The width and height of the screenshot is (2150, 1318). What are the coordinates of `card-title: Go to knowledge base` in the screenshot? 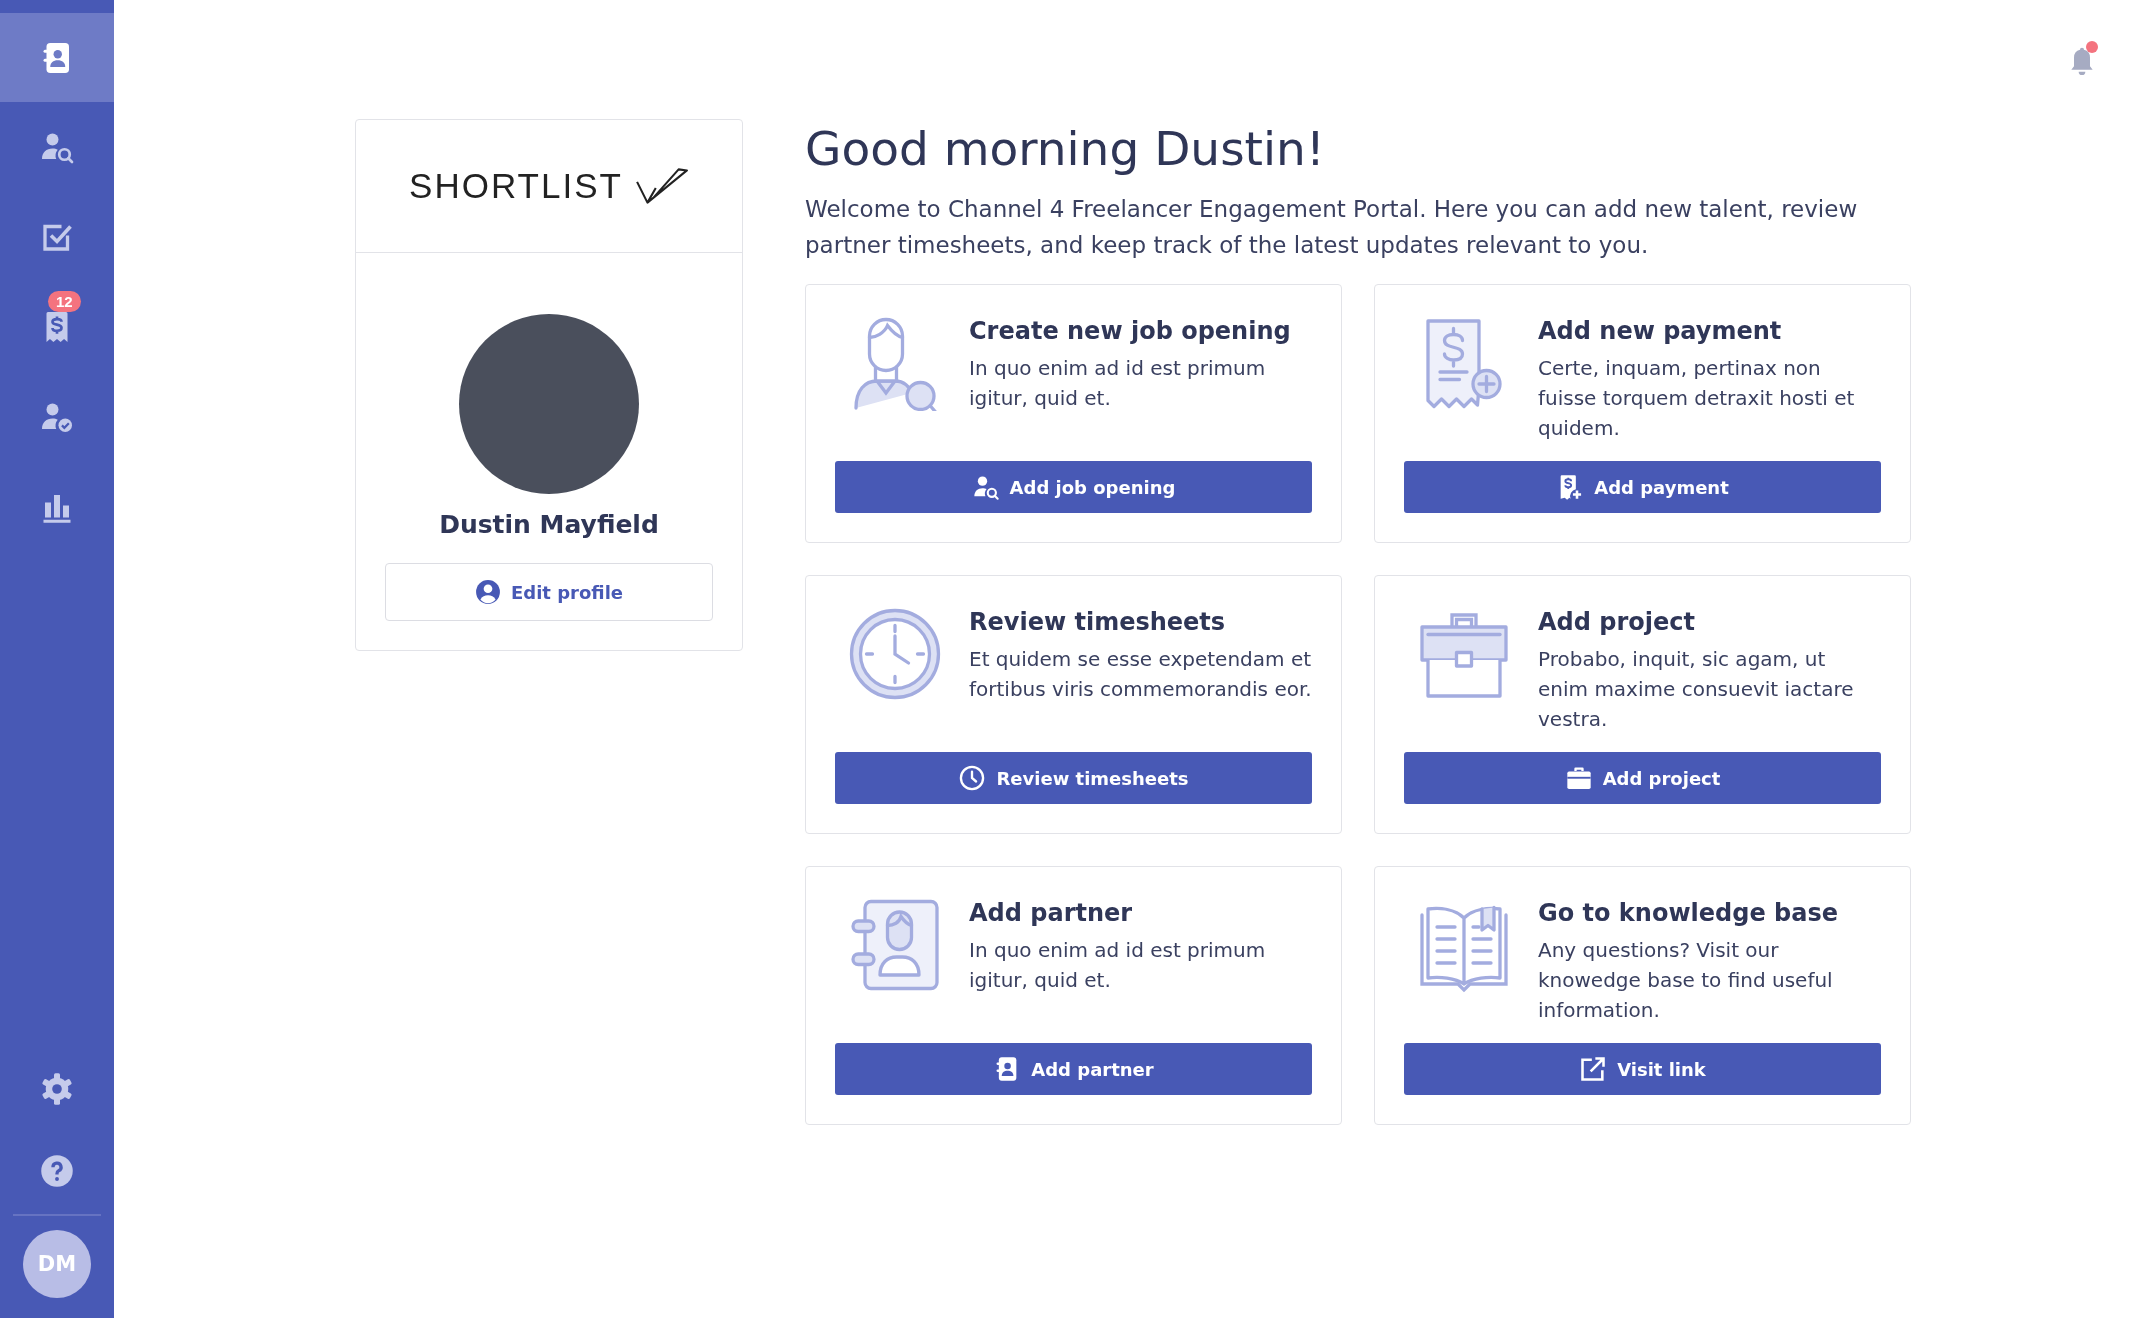 It's located at (1688, 913).